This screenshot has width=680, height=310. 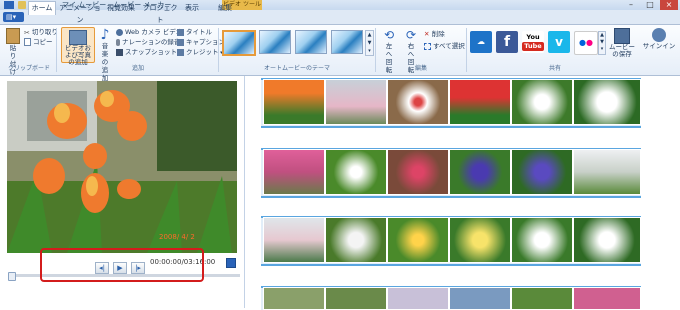 I want to click on add-music-button: ♪ 音楽の追加, so click(x=105, y=55).